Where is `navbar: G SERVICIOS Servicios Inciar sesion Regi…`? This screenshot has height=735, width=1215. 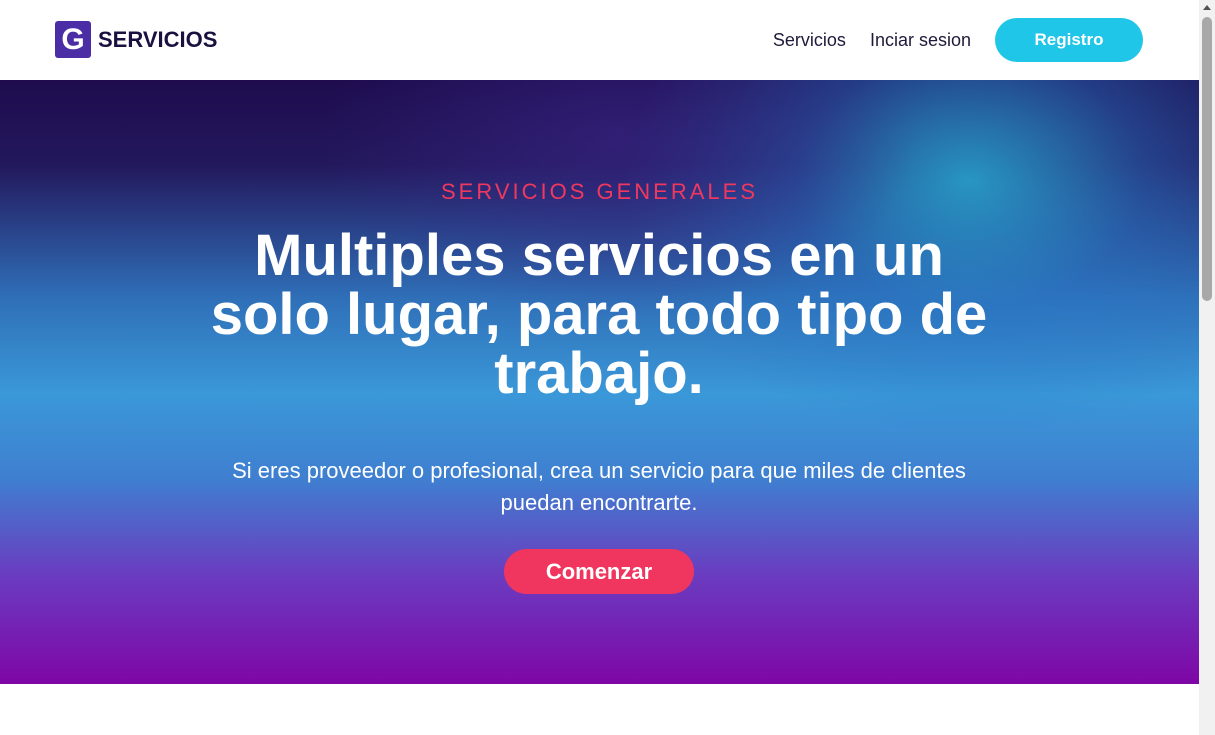
navbar: G SERVICIOS Servicios Inciar sesion Regi… is located at coordinates (599, 40).